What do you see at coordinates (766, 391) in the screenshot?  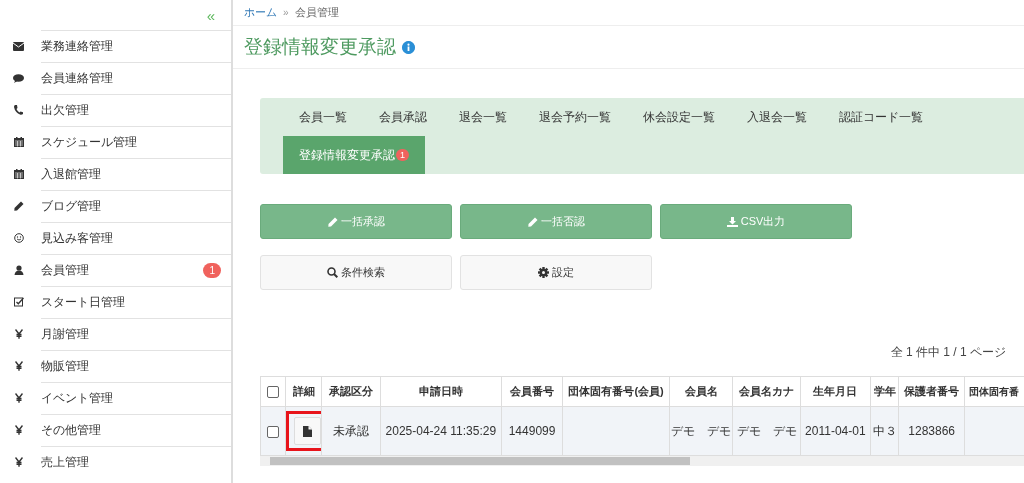 I see `column-header: 会員名カナ` at bounding box center [766, 391].